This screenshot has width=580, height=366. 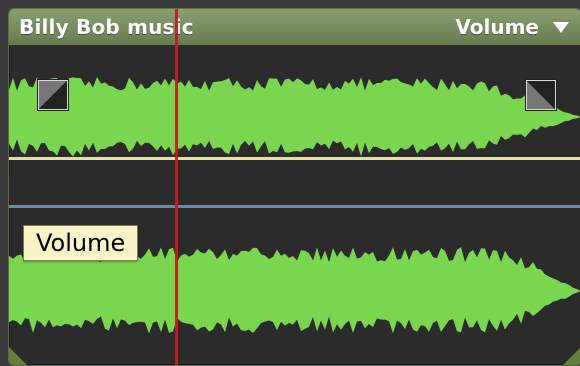 I want to click on triangle-down-icon, so click(x=561, y=27).